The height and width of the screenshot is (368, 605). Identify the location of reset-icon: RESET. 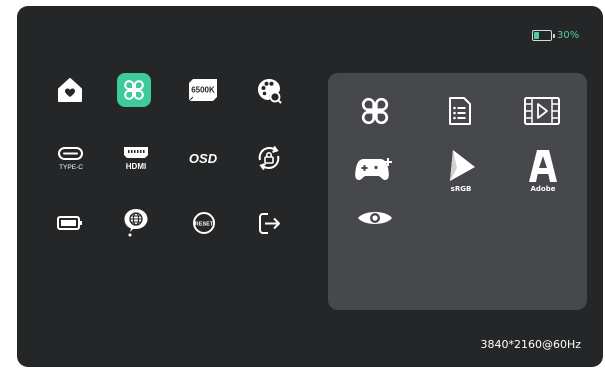
(204, 223).